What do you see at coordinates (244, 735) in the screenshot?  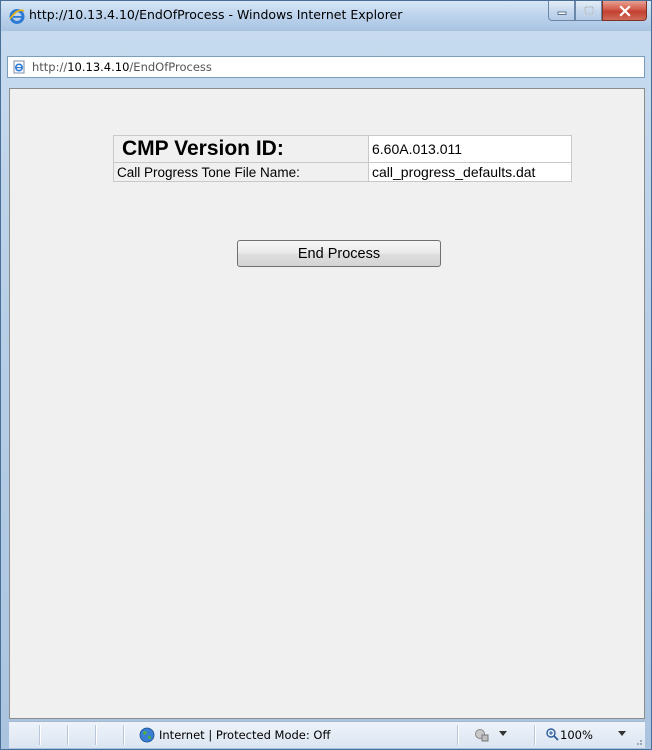 I see `security-zone-text: Internet | Protected Mode: Off` at bounding box center [244, 735].